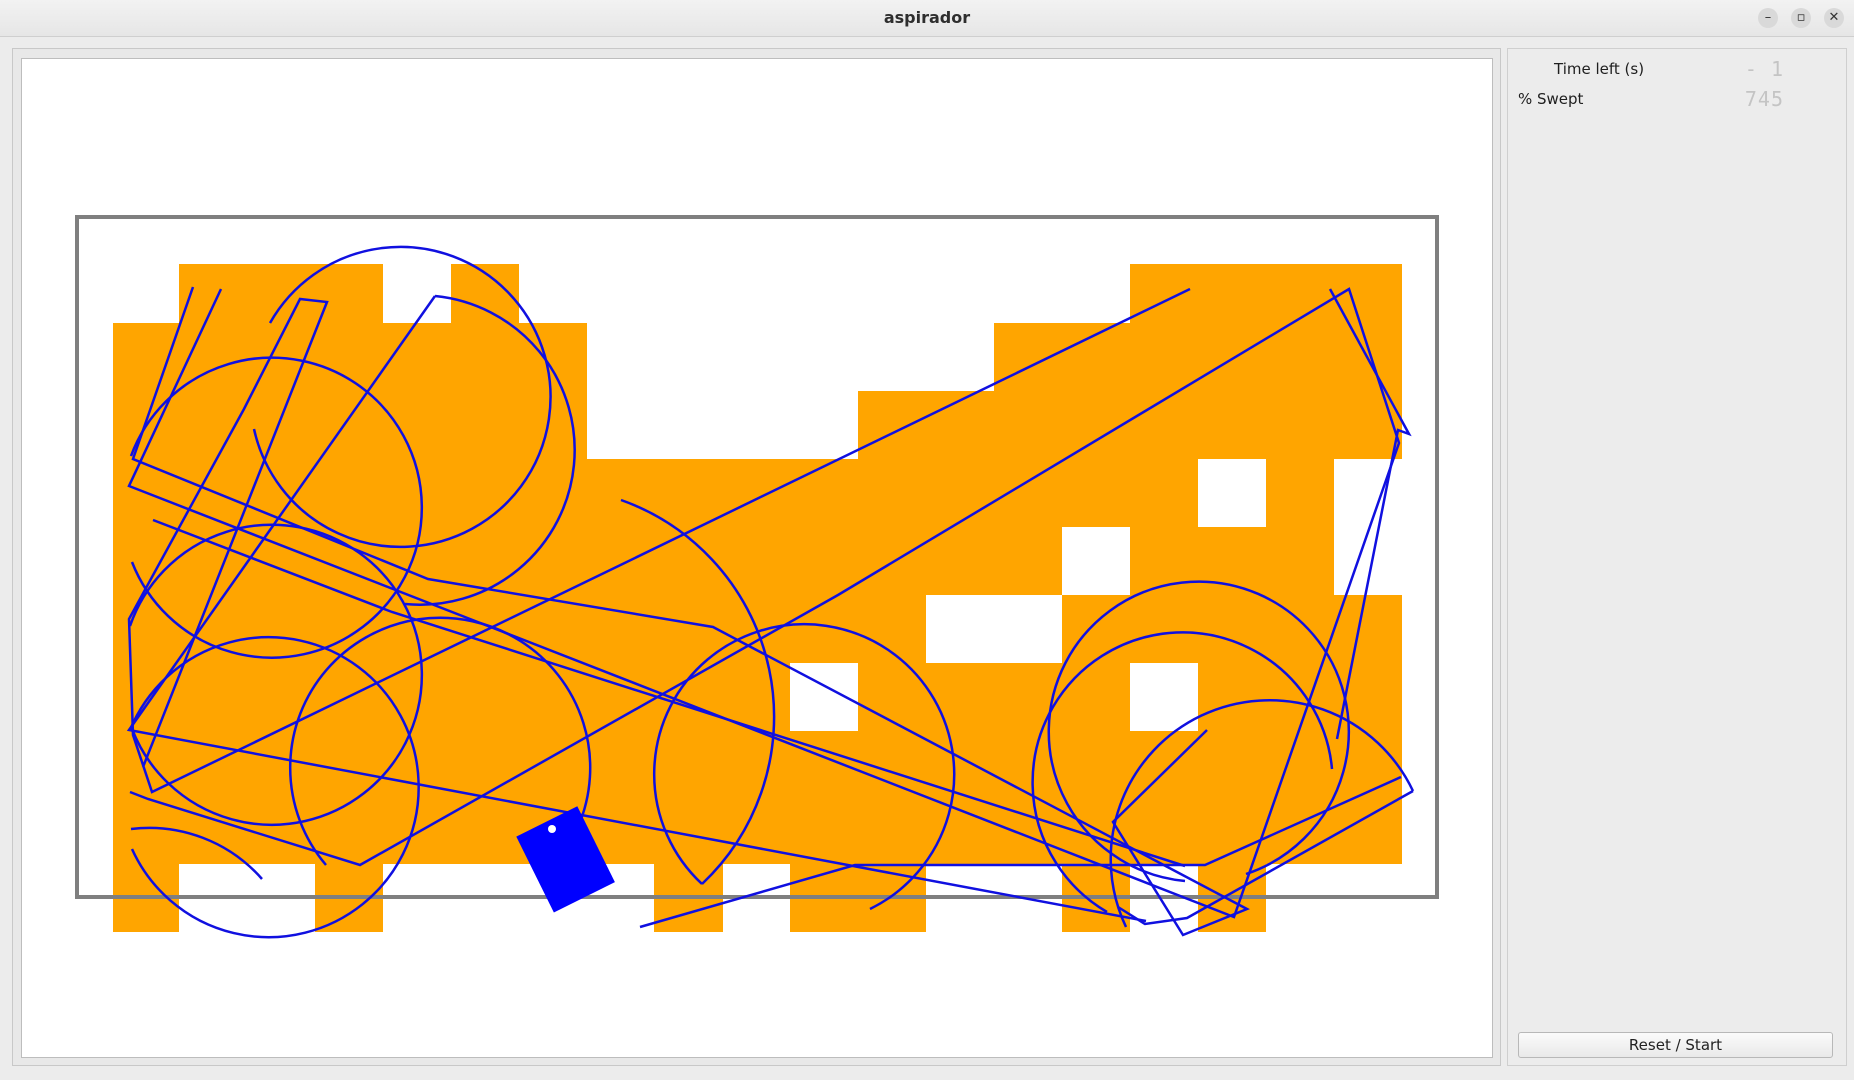 The height and width of the screenshot is (1080, 1854). What do you see at coordinates (1834, 18) in the screenshot?
I see `close-icon: ✕` at bounding box center [1834, 18].